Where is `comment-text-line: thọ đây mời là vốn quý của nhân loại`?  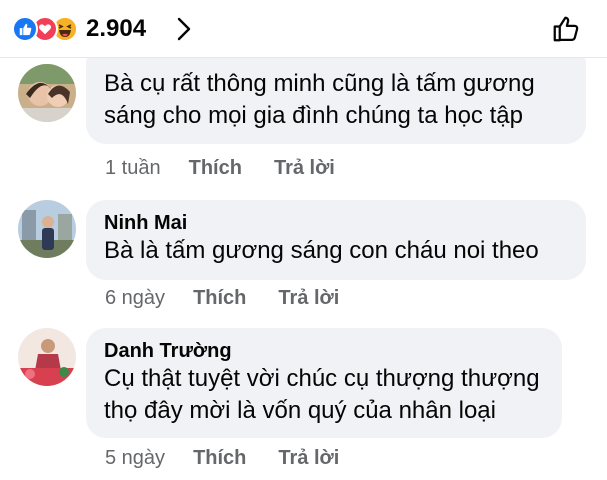
comment-text-line: thọ đây mời là vốn quý của nhân loại is located at coordinates (300, 410).